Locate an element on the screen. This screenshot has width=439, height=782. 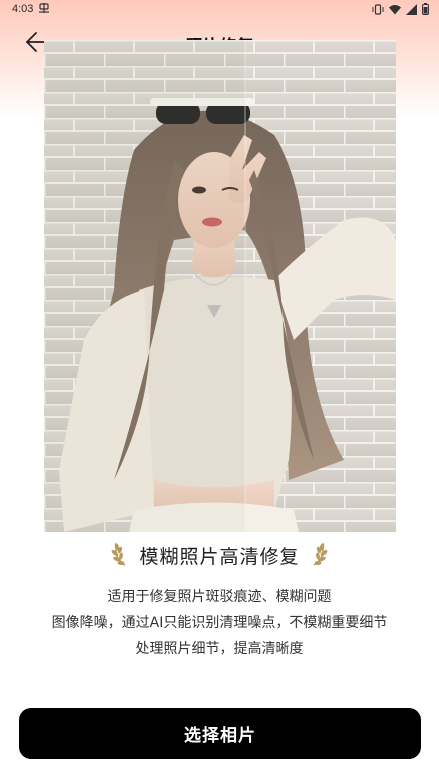
status-icons is located at coordinates (400, 9).